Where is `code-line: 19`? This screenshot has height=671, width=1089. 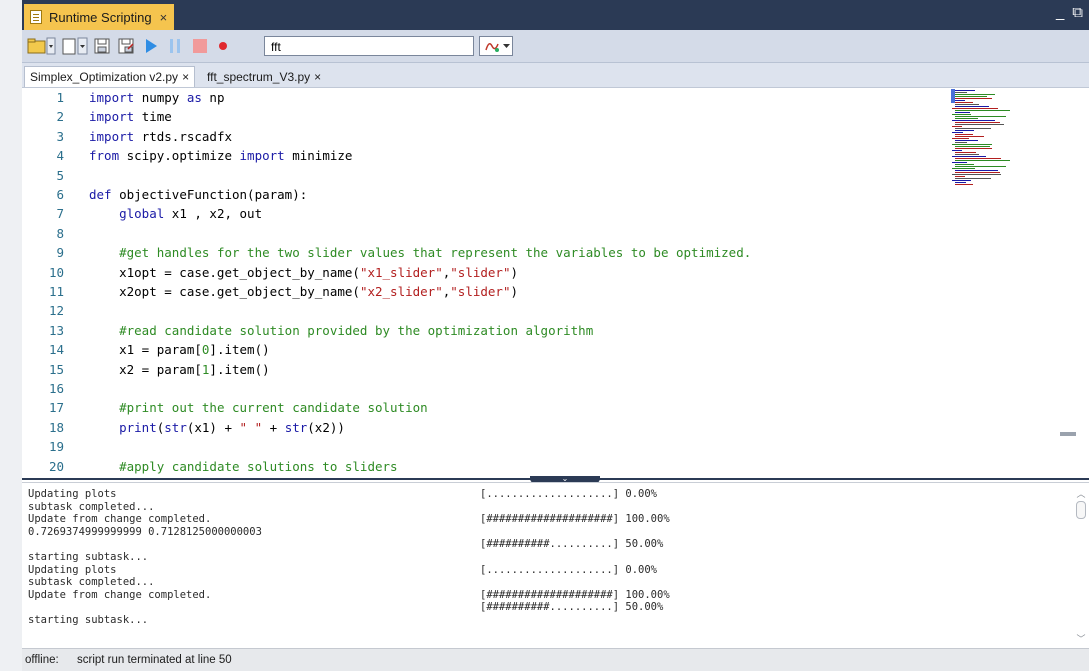 code-line: 19 is located at coordinates (555, 447).